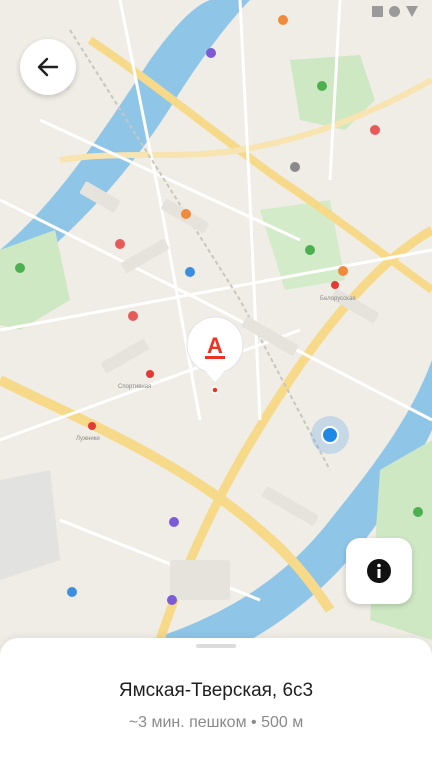 The image size is (432, 768). What do you see at coordinates (134, 387) in the screenshot?
I see `metro-label-sportivnaya: Спортивная` at bounding box center [134, 387].